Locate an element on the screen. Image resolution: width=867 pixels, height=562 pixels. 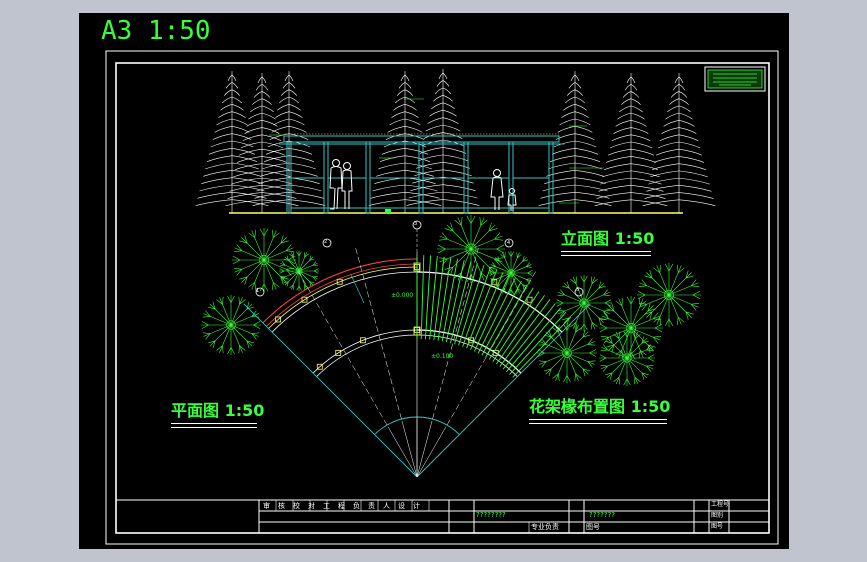
axis-label-4: 4 is located at coordinates (509, 243).